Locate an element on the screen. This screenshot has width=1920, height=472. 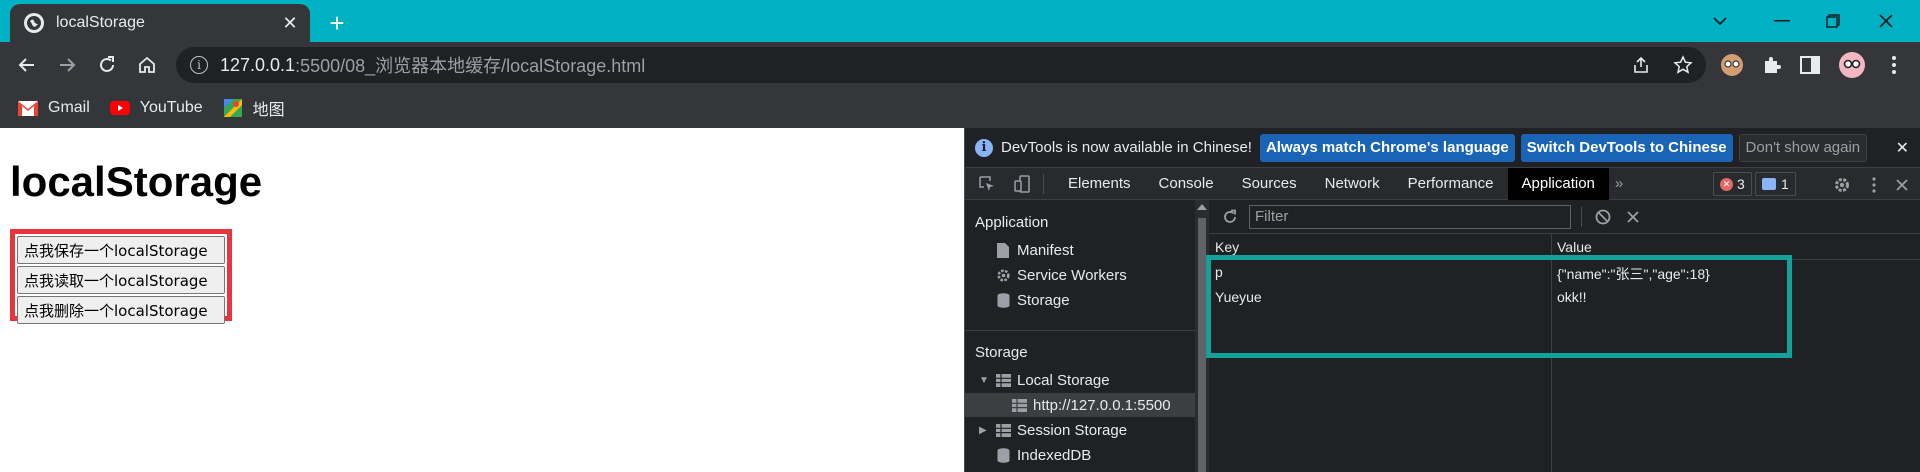
sidebar-item-label: Storage is located at coordinates (1043, 300).